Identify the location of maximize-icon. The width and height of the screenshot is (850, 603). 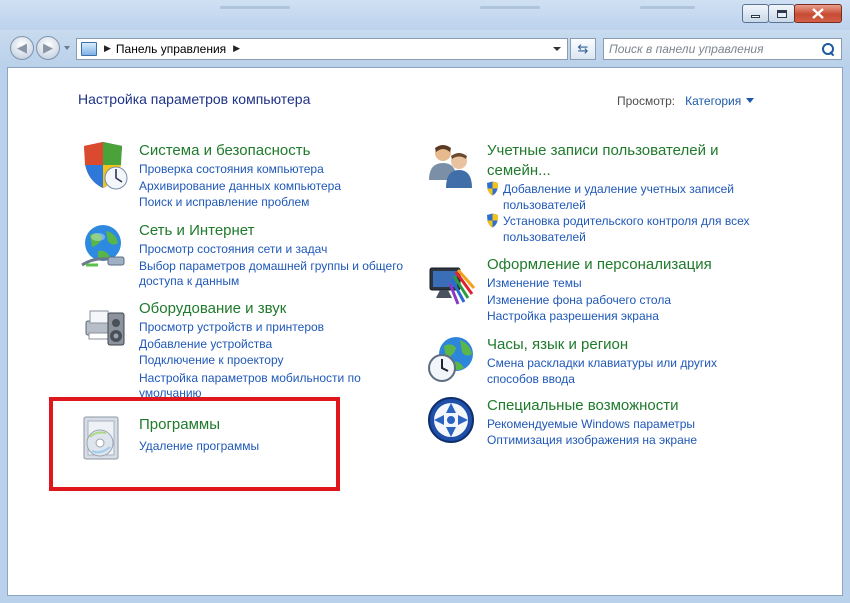
(781, 13).